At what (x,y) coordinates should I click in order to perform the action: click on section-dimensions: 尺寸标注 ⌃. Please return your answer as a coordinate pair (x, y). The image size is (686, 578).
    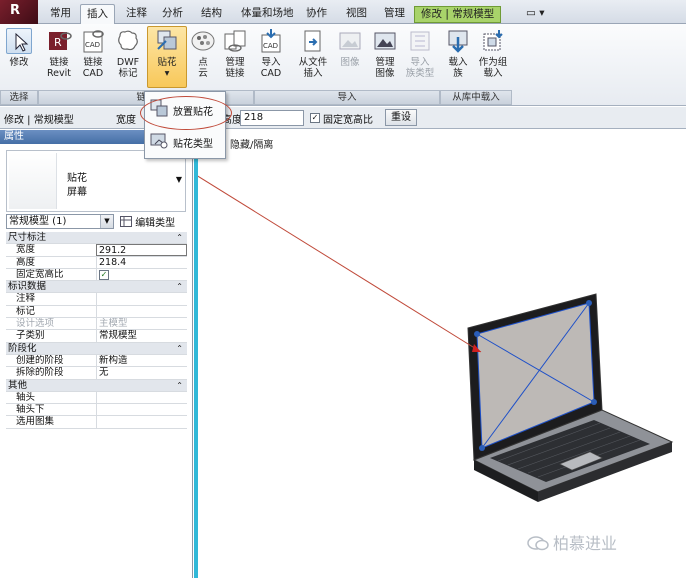
    Looking at the image, I should click on (96, 238).